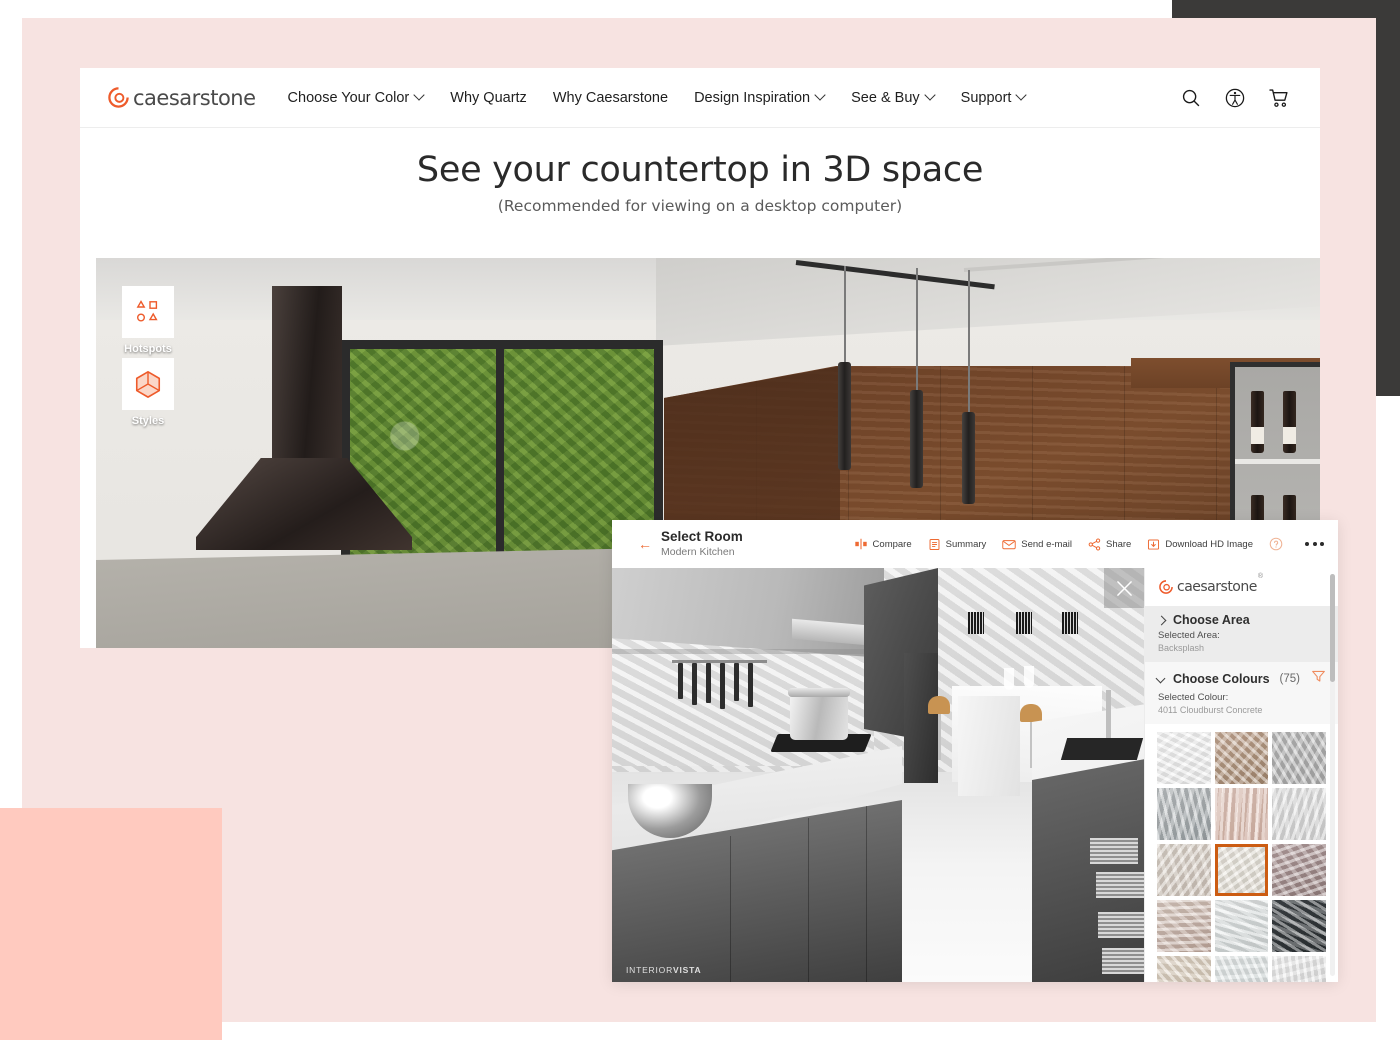 The width and height of the screenshot is (1400, 1040). I want to click on compare-icon, so click(860, 544).